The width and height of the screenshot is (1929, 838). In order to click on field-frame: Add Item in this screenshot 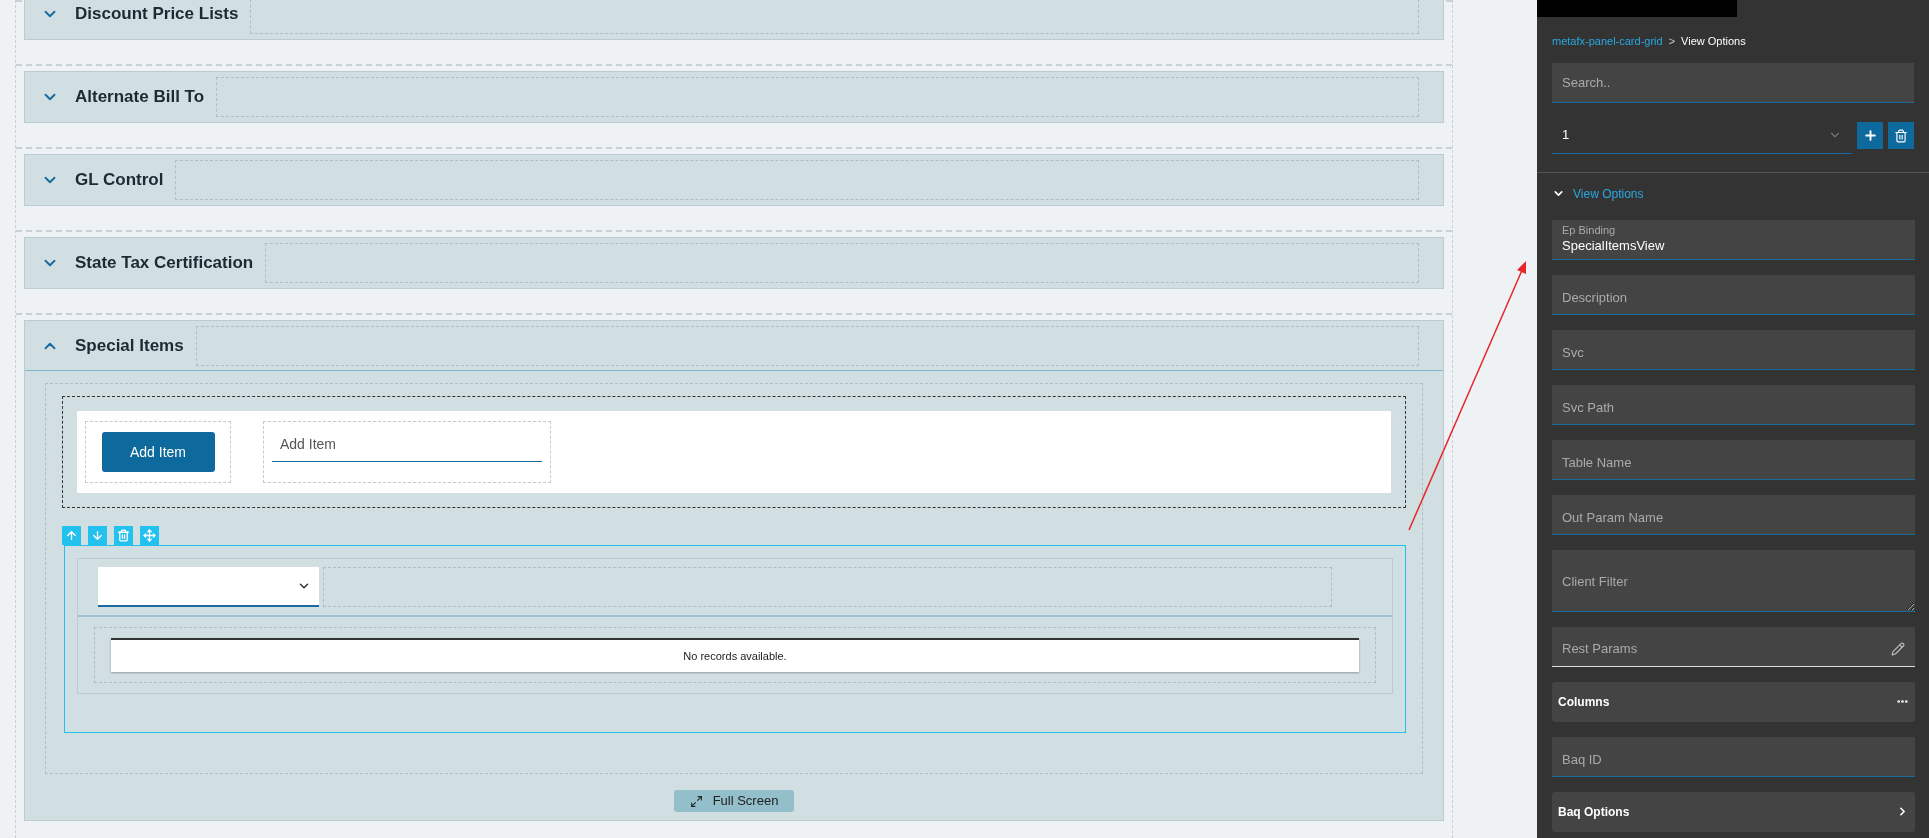, I will do `click(407, 452)`.